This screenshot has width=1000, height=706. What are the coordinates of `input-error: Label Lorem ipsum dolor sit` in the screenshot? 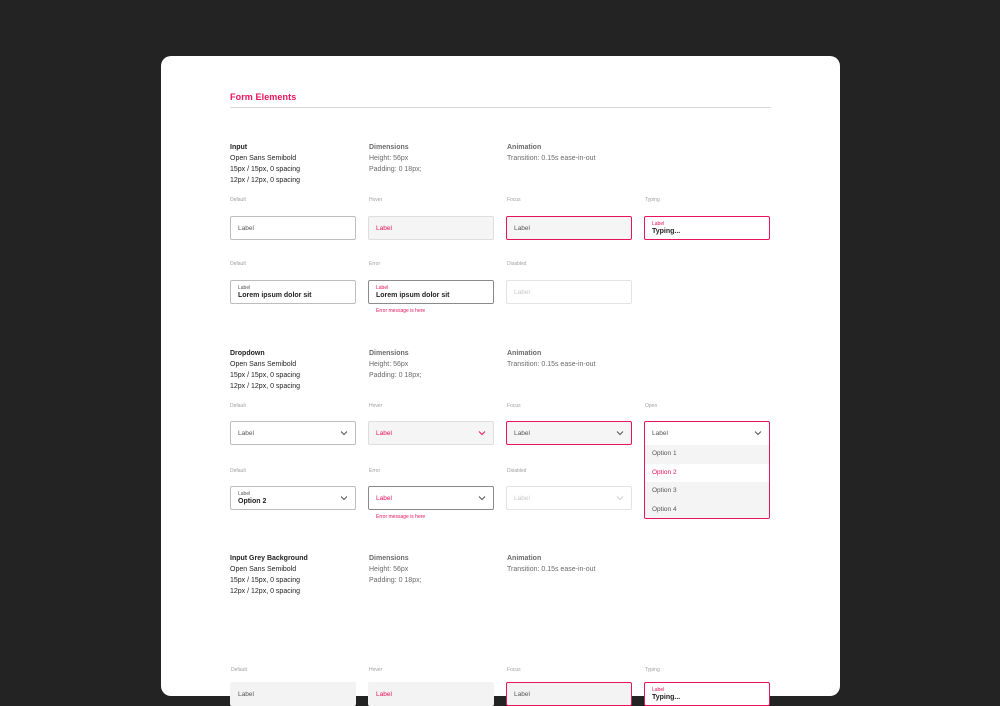 It's located at (431, 292).